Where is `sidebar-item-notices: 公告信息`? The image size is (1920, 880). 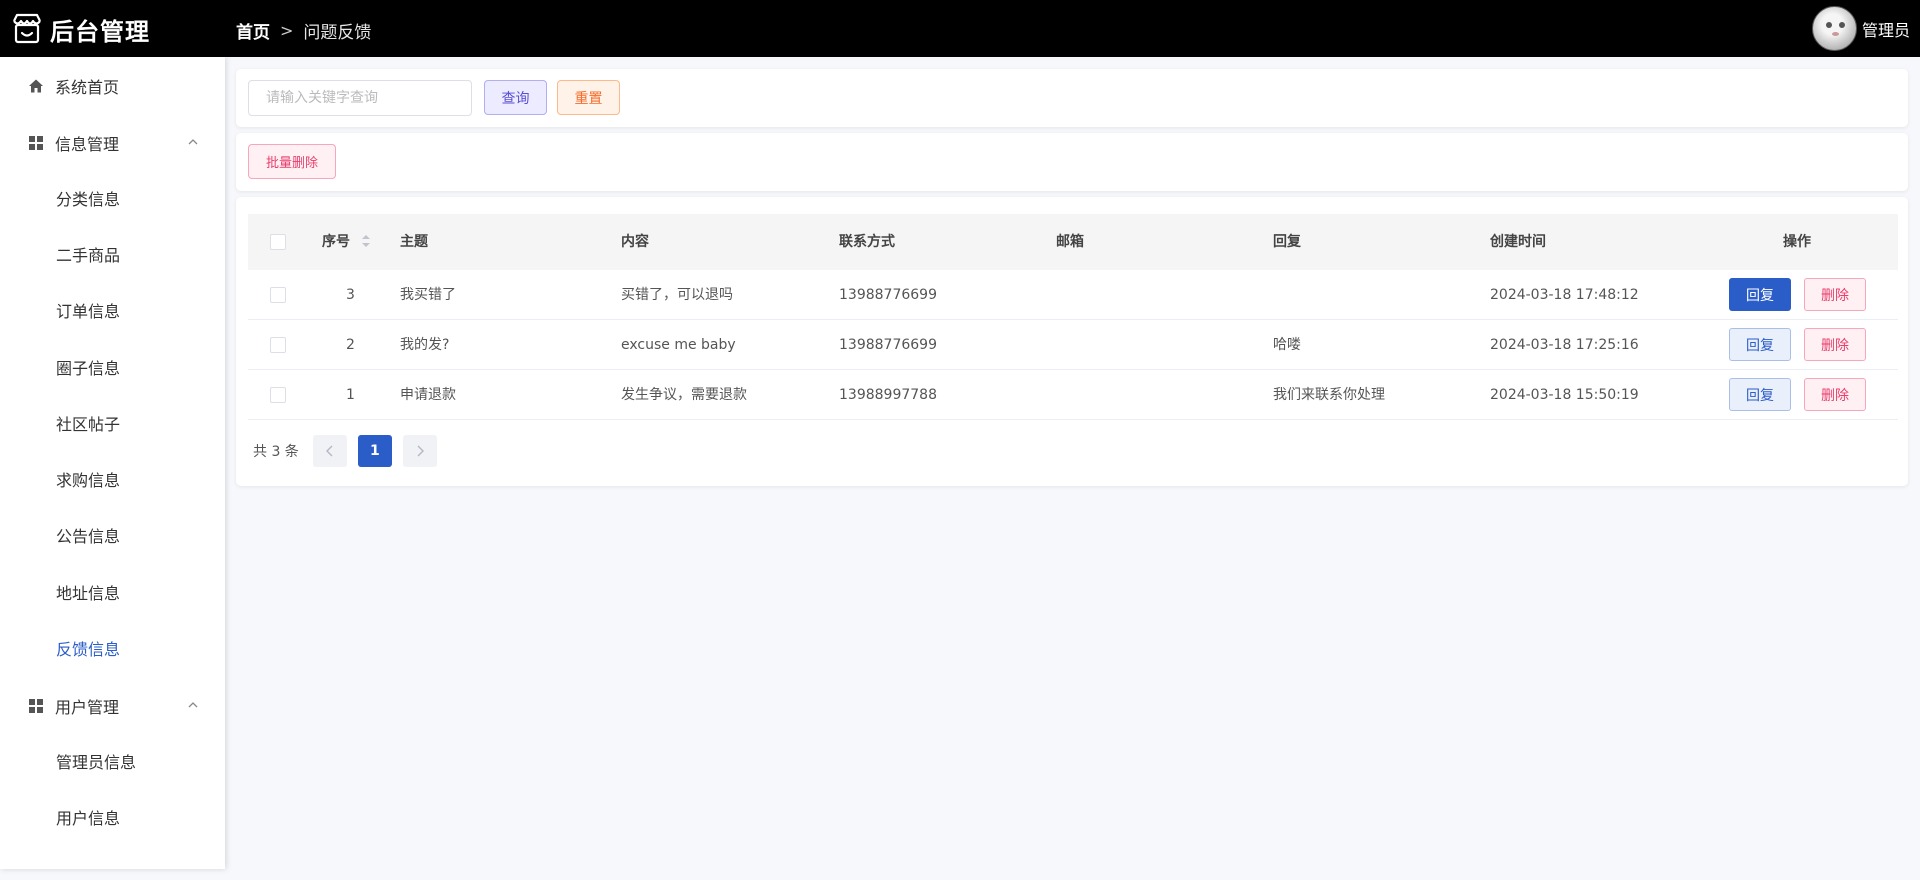 sidebar-item-notices: 公告信息 is located at coordinates (112, 535).